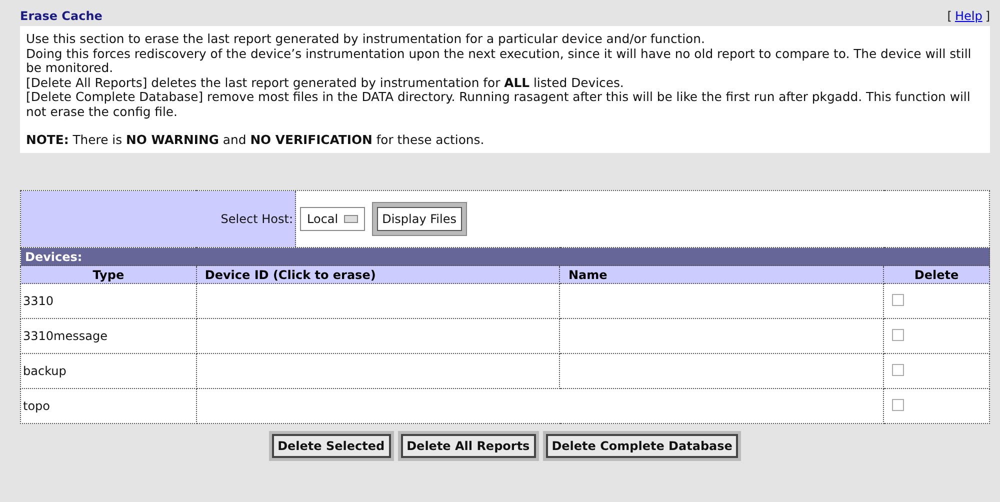 The image size is (1000, 502). I want to click on help-link: Help, so click(968, 16).